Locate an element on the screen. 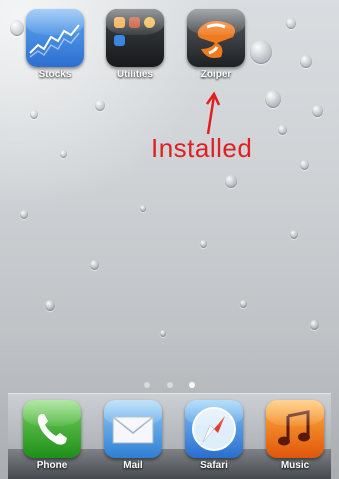 This screenshot has width=339, height=479. dock-app-mail: Mail is located at coordinates (133, 435).